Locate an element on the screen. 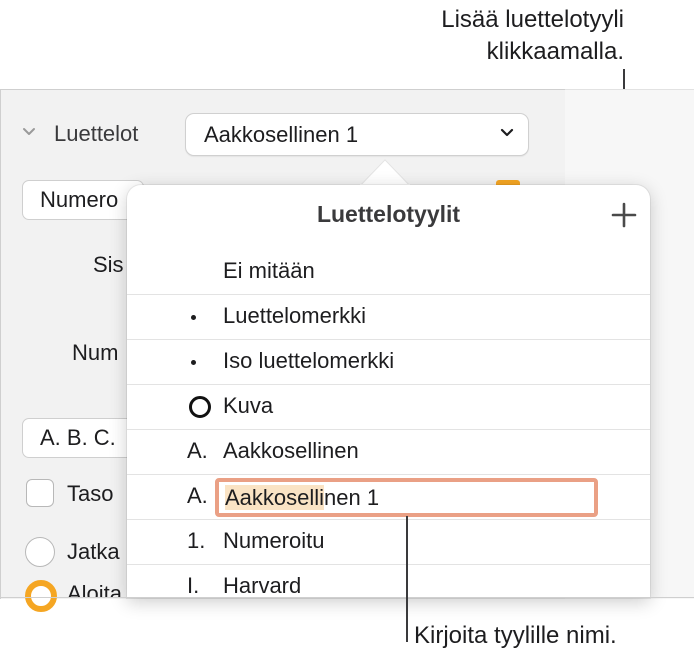 Image resolution: width=694 pixels, height=668 pixels. start-radio-label: Aloita is located at coordinates (95, 589).